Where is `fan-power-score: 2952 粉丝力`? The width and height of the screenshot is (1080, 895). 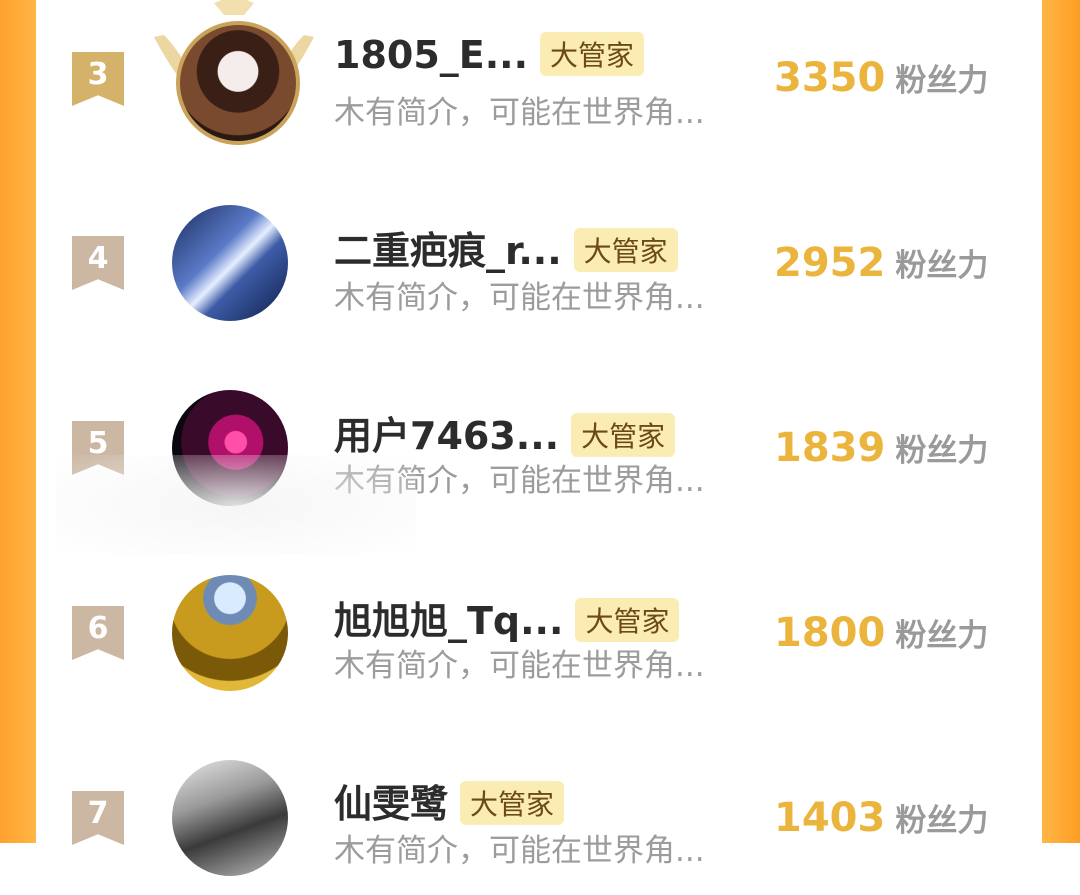 fan-power-score: 2952 粉丝力 is located at coordinates (881, 263).